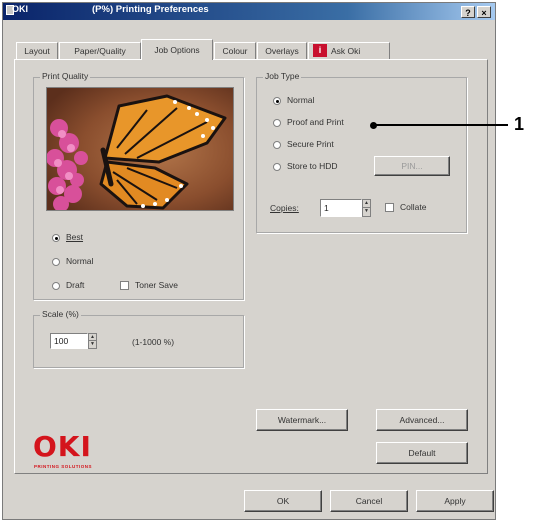 The image size is (534, 523). Describe the element at coordinates (468, 12) in the screenshot. I see `help-button: ?` at that location.